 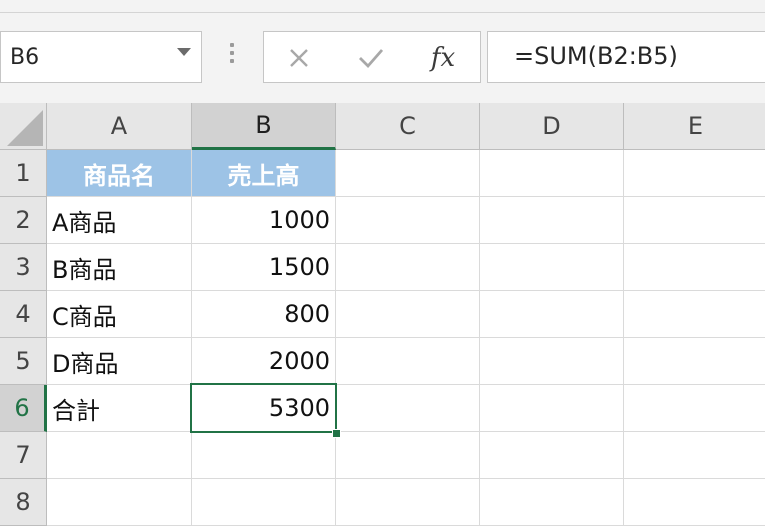 I want to click on row-header-3: 3, so click(x=23, y=267).